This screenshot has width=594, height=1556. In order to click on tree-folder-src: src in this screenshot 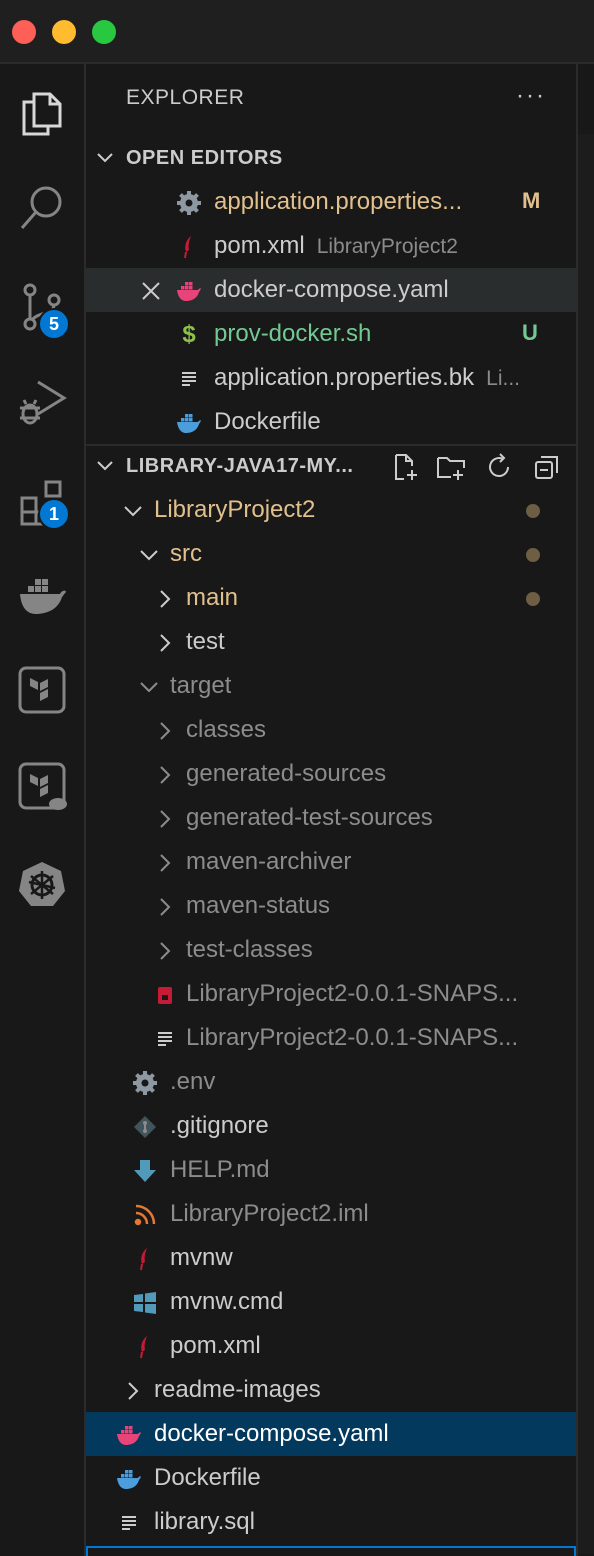, I will do `click(331, 554)`.